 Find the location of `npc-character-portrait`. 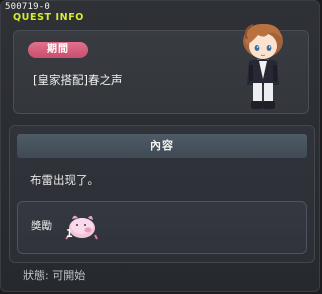

npc-character-portrait is located at coordinates (263, 66).